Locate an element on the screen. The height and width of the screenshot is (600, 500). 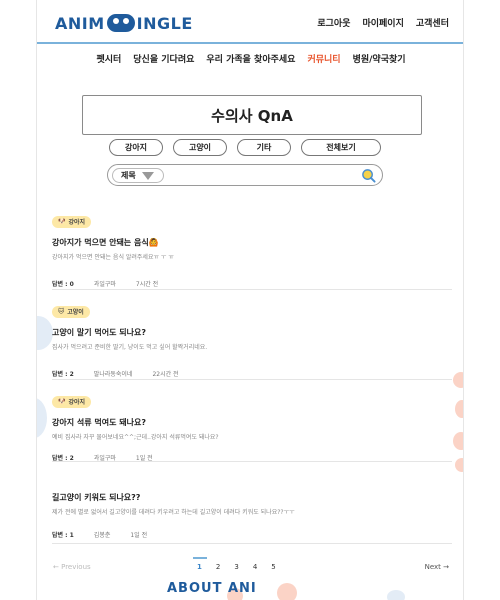
next-page-link: Next → is located at coordinates (437, 567).